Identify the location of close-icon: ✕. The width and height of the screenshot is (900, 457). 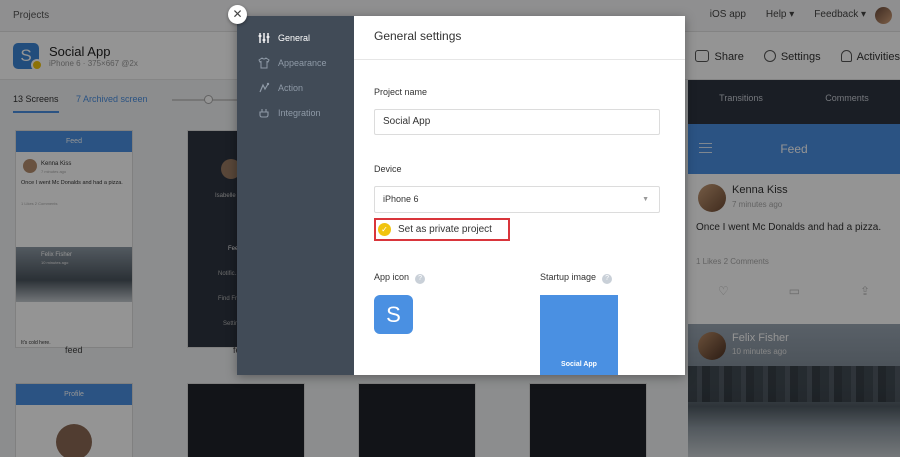
(237, 14).